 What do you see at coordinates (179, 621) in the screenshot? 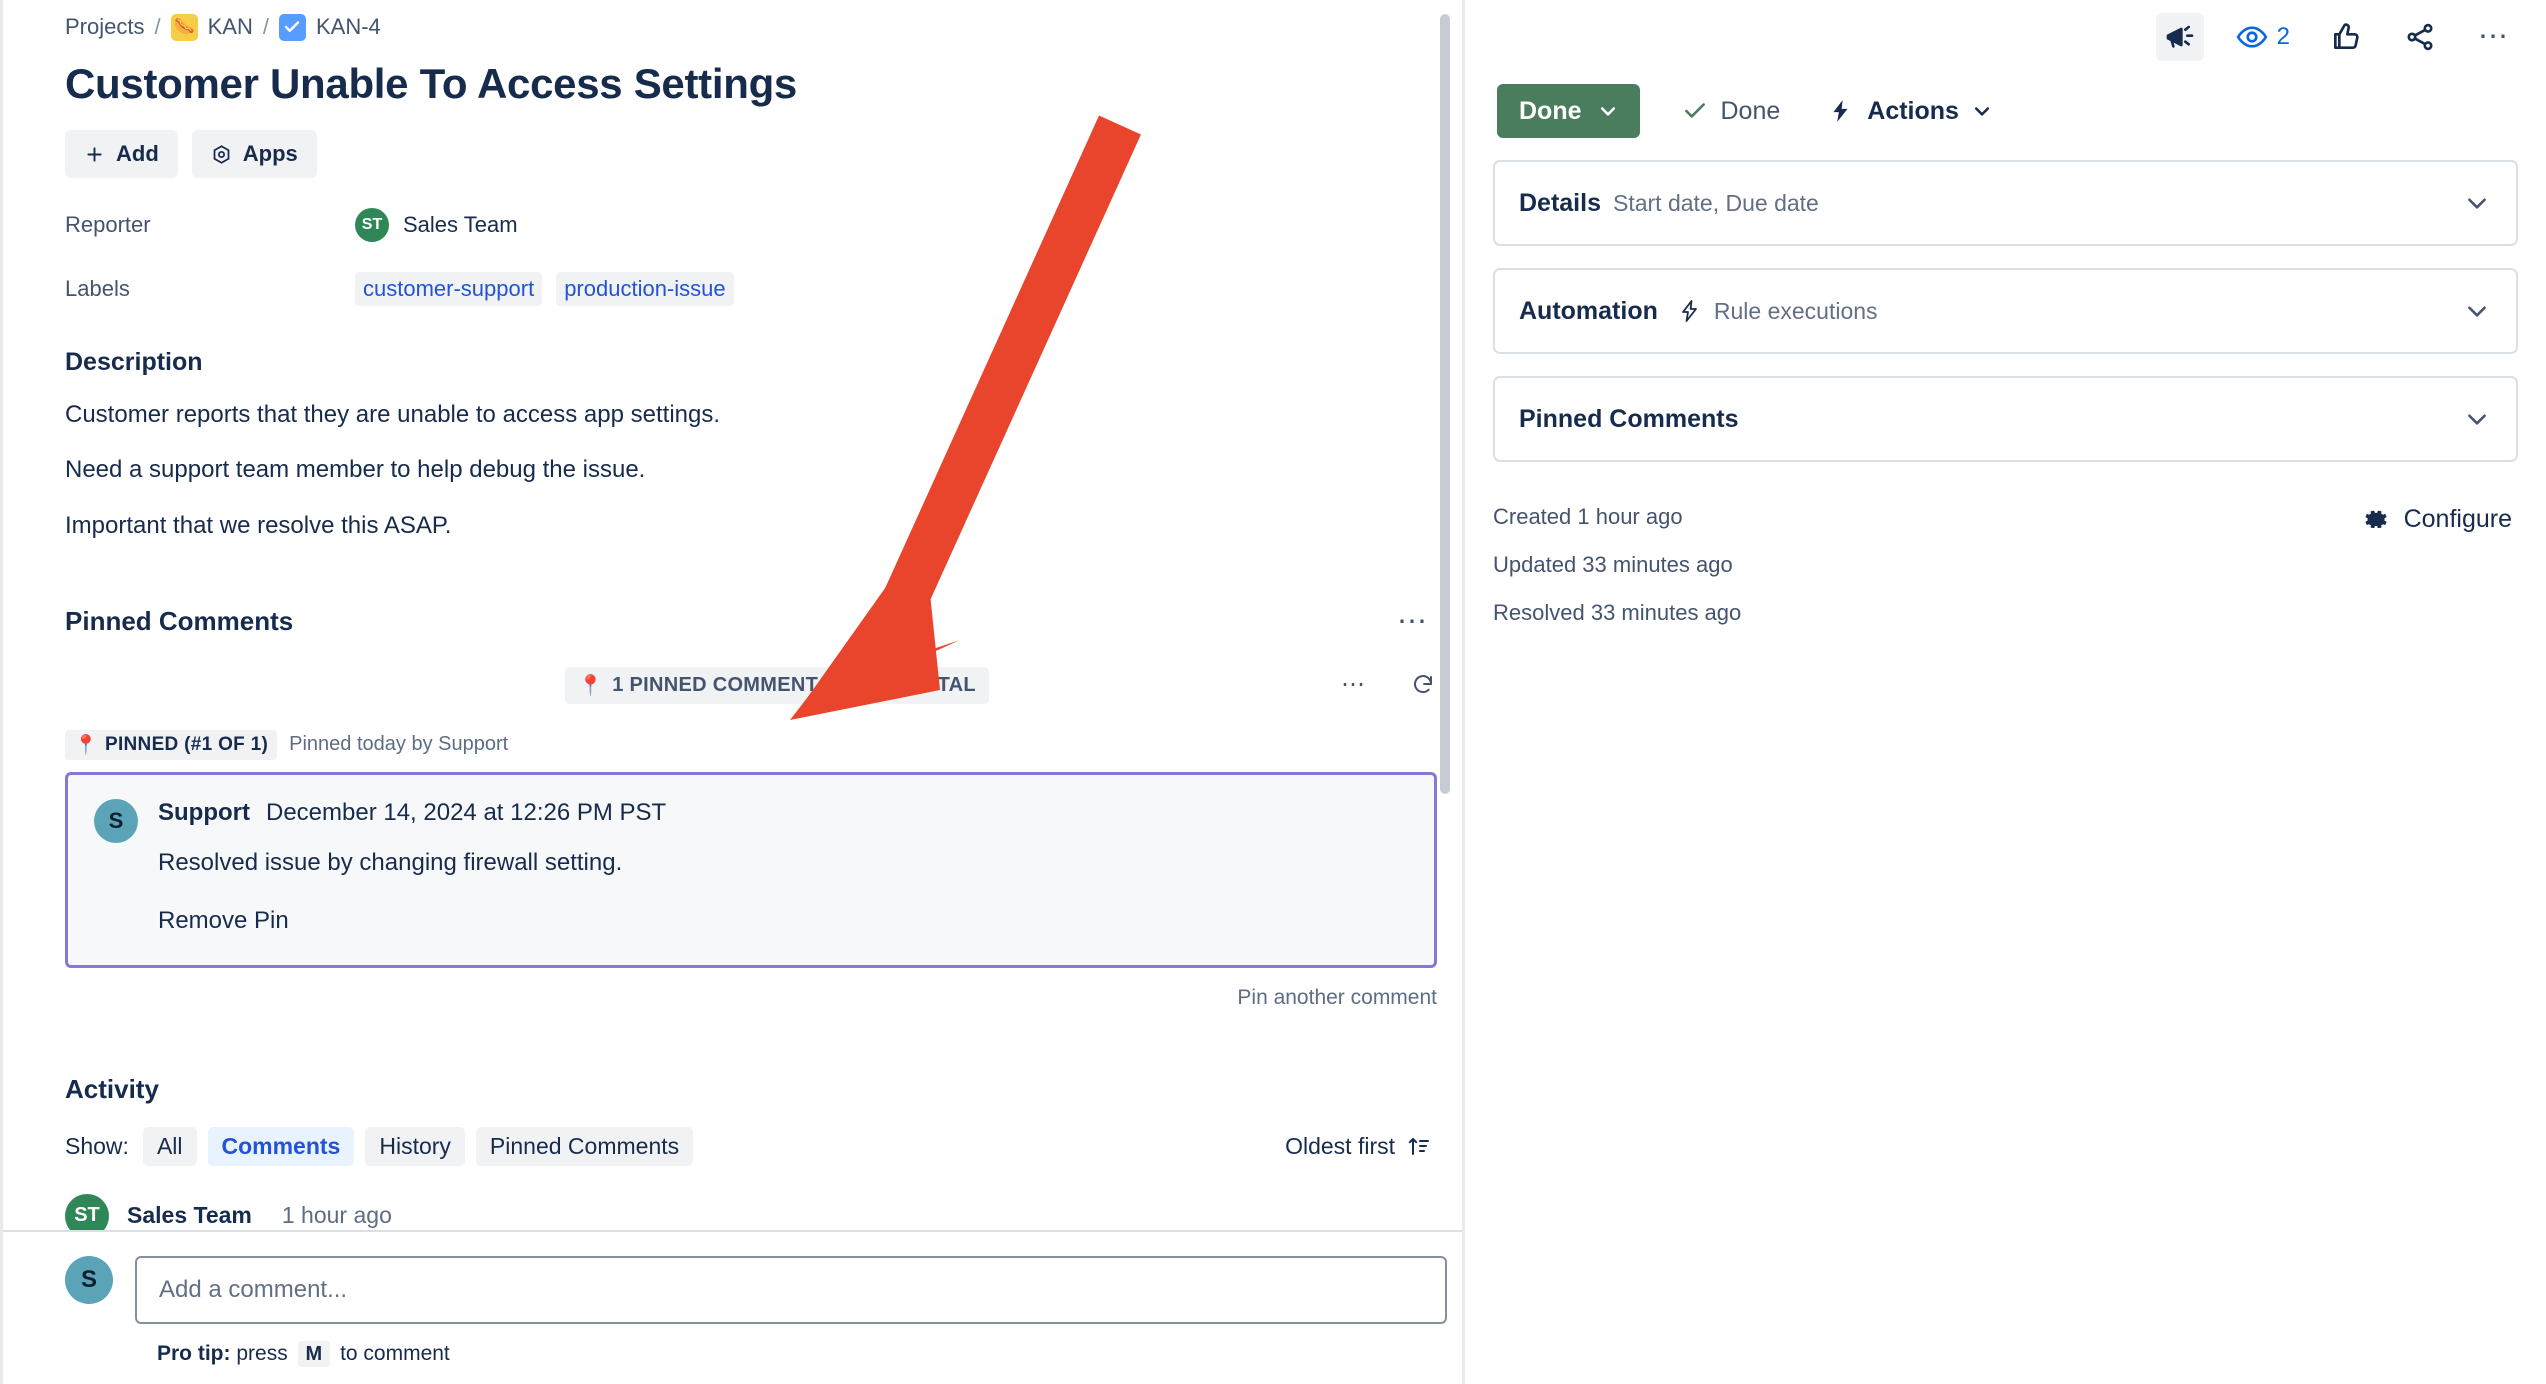
I see `pinned-comments-heading: Pinned Comments` at bounding box center [179, 621].